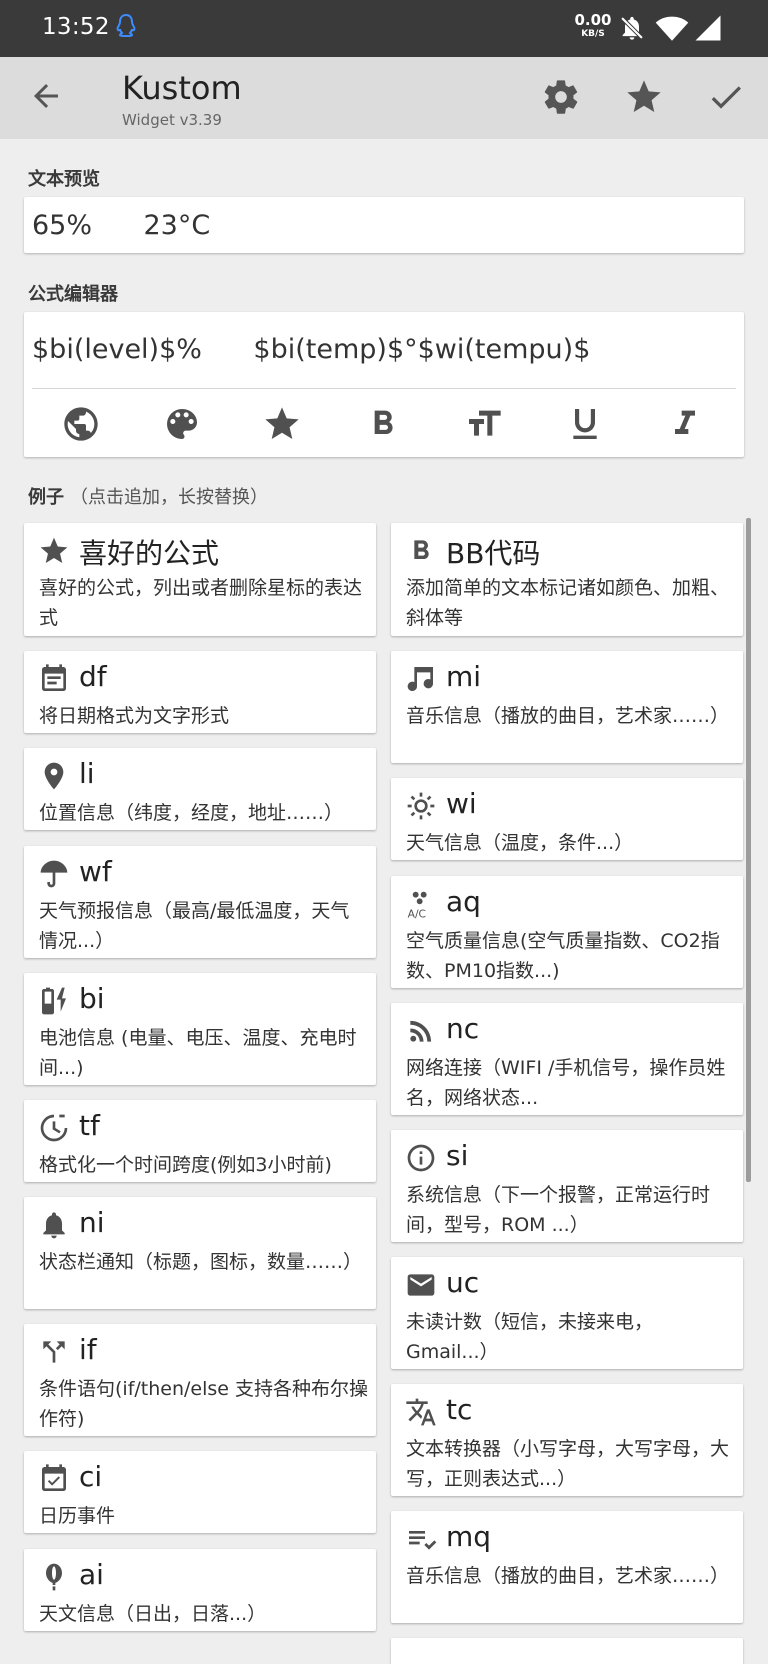  Describe the element at coordinates (54, 1577) in the screenshot. I see `balloon-icon` at that location.